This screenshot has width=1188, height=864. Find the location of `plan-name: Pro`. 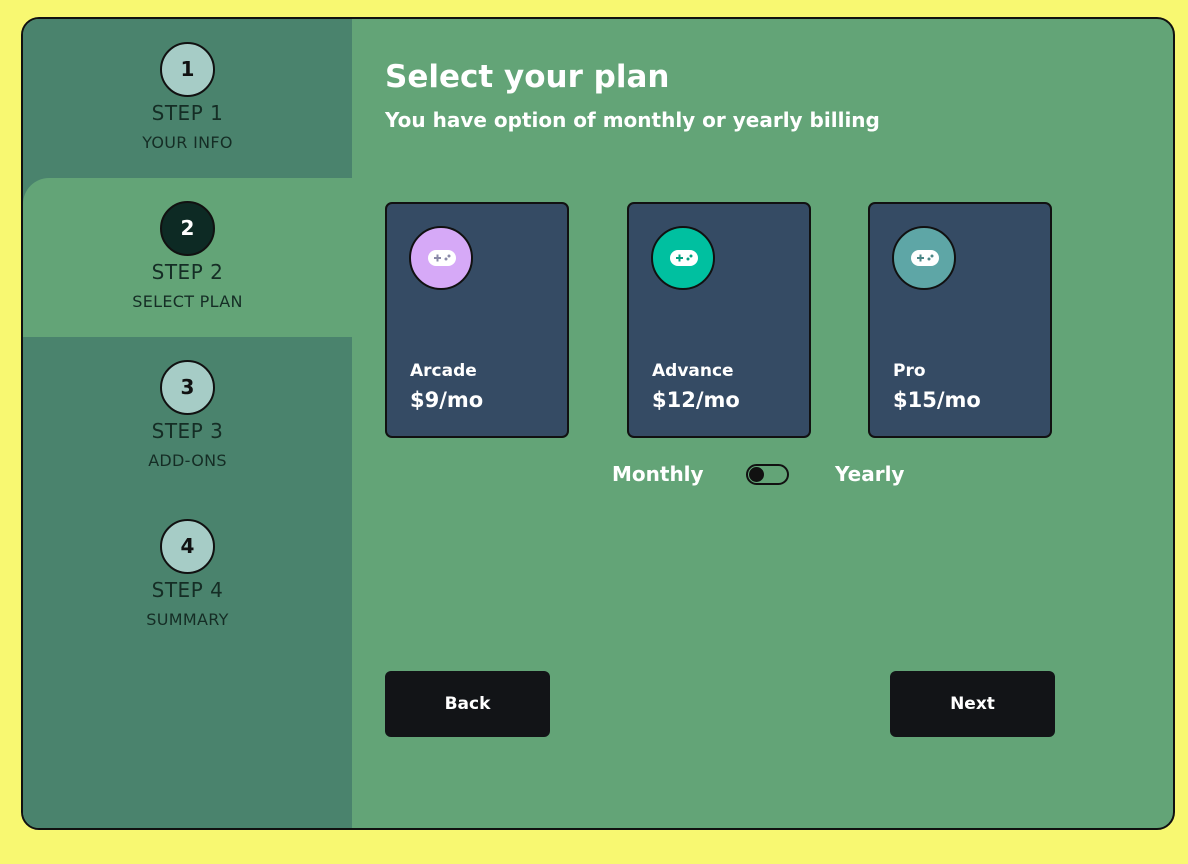

plan-name: Pro is located at coordinates (909, 371).